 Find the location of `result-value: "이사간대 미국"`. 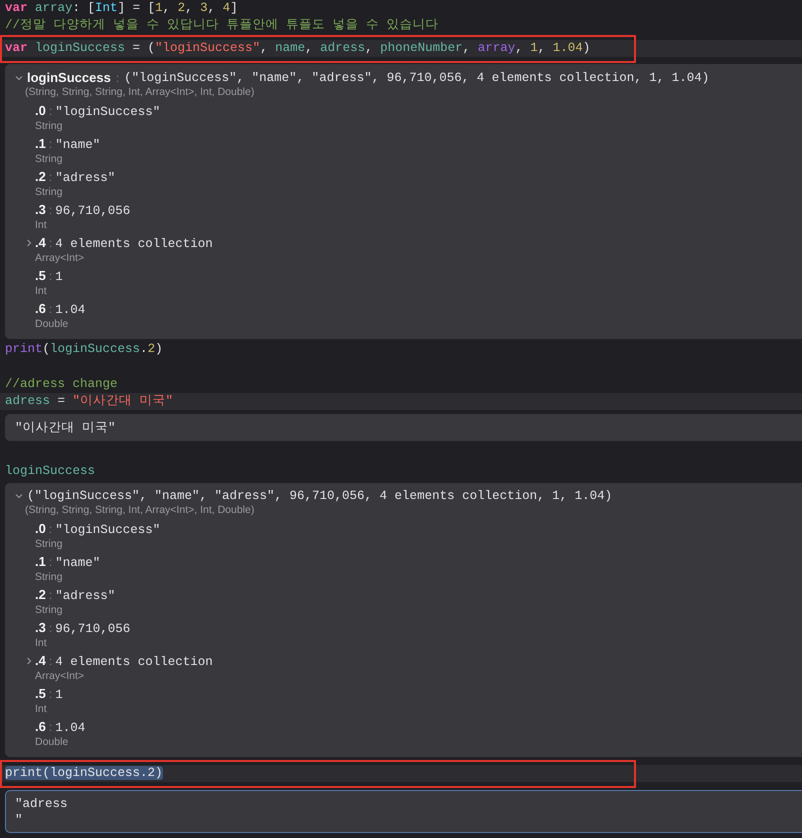

result-value: "이사간대 미국" is located at coordinates (66, 428).